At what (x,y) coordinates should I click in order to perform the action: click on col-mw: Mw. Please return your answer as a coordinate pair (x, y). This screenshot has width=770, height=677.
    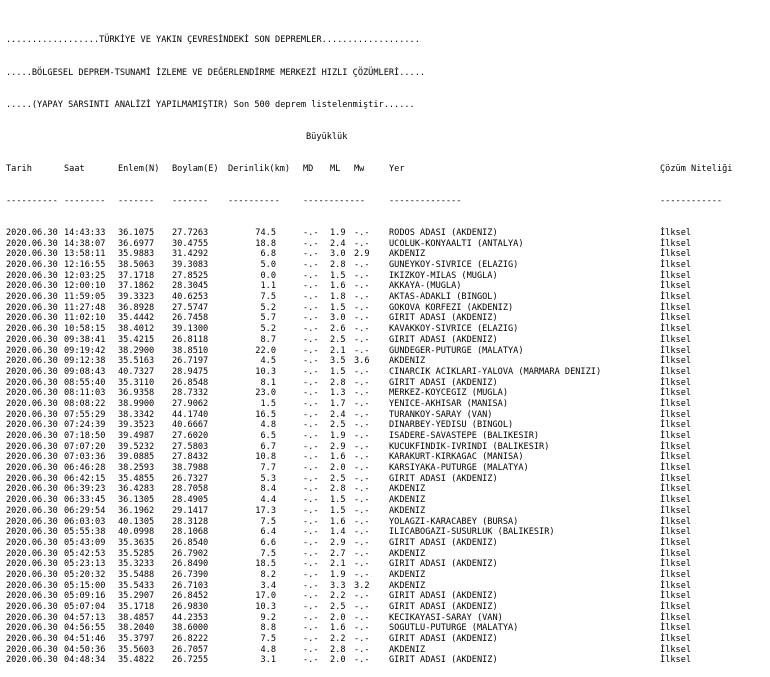
    Looking at the image, I should click on (359, 168).